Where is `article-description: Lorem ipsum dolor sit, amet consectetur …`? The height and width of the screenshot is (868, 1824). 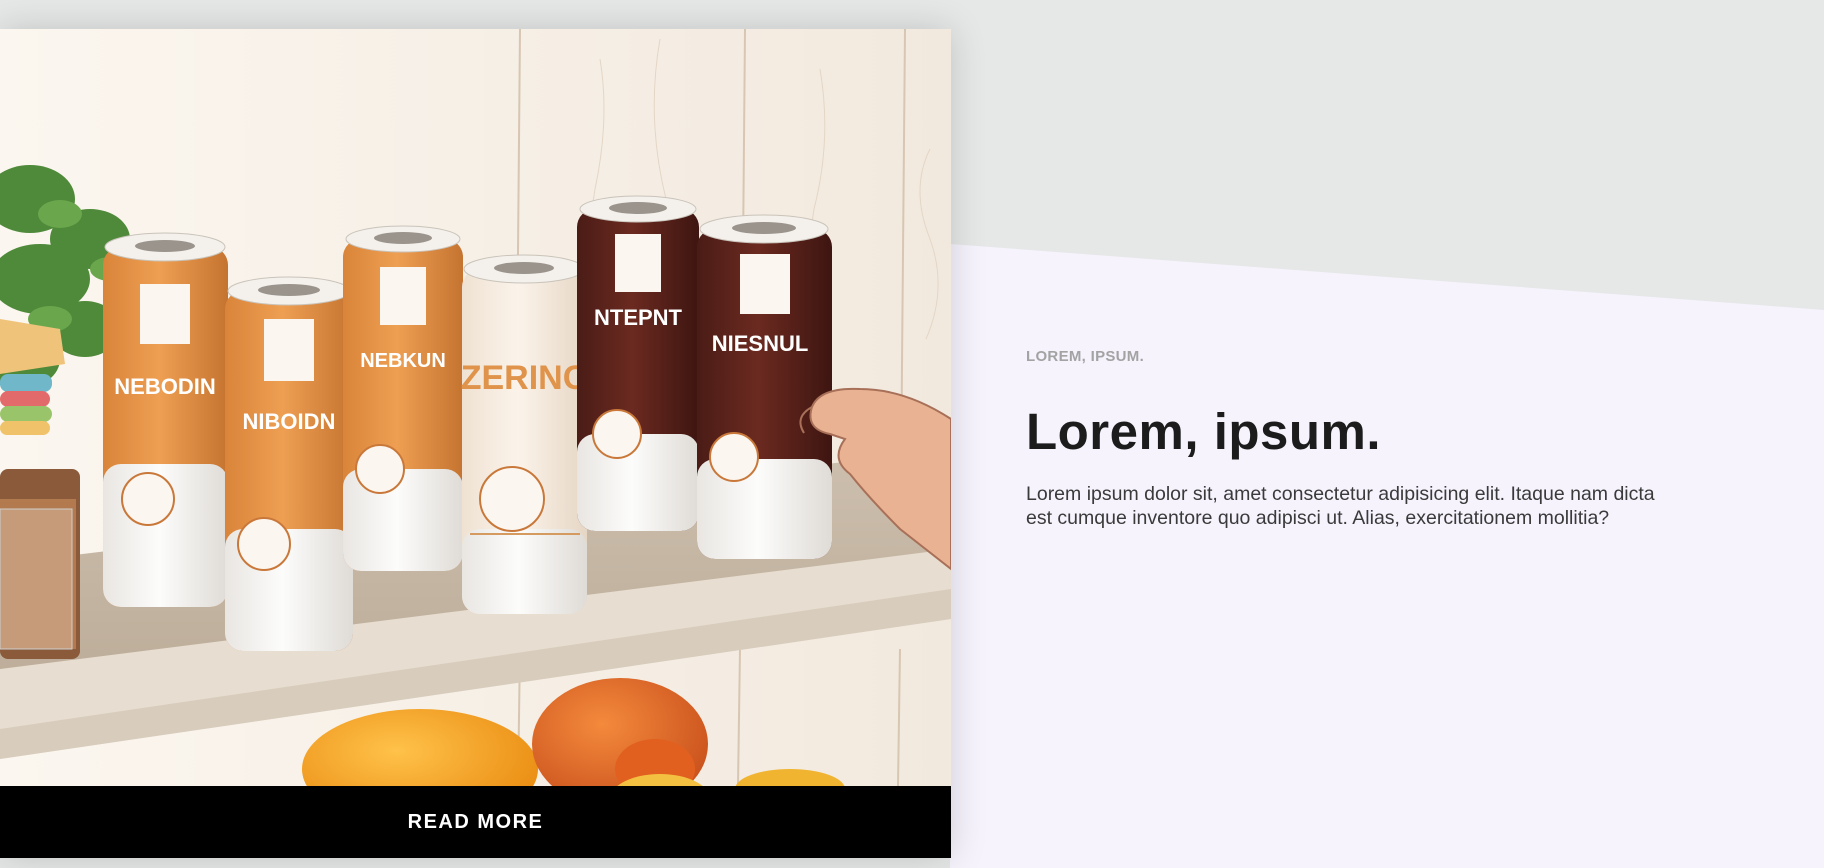
article-description: Lorem ipsum dolor sit, amet consectetur … is located at coordinates (1340, 506).